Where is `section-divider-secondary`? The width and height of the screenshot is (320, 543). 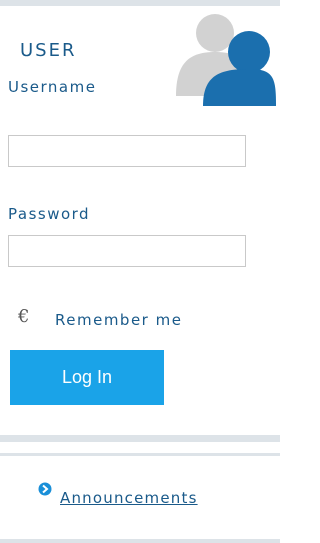
section-divider-secondary is located at coordinates (140, 454).